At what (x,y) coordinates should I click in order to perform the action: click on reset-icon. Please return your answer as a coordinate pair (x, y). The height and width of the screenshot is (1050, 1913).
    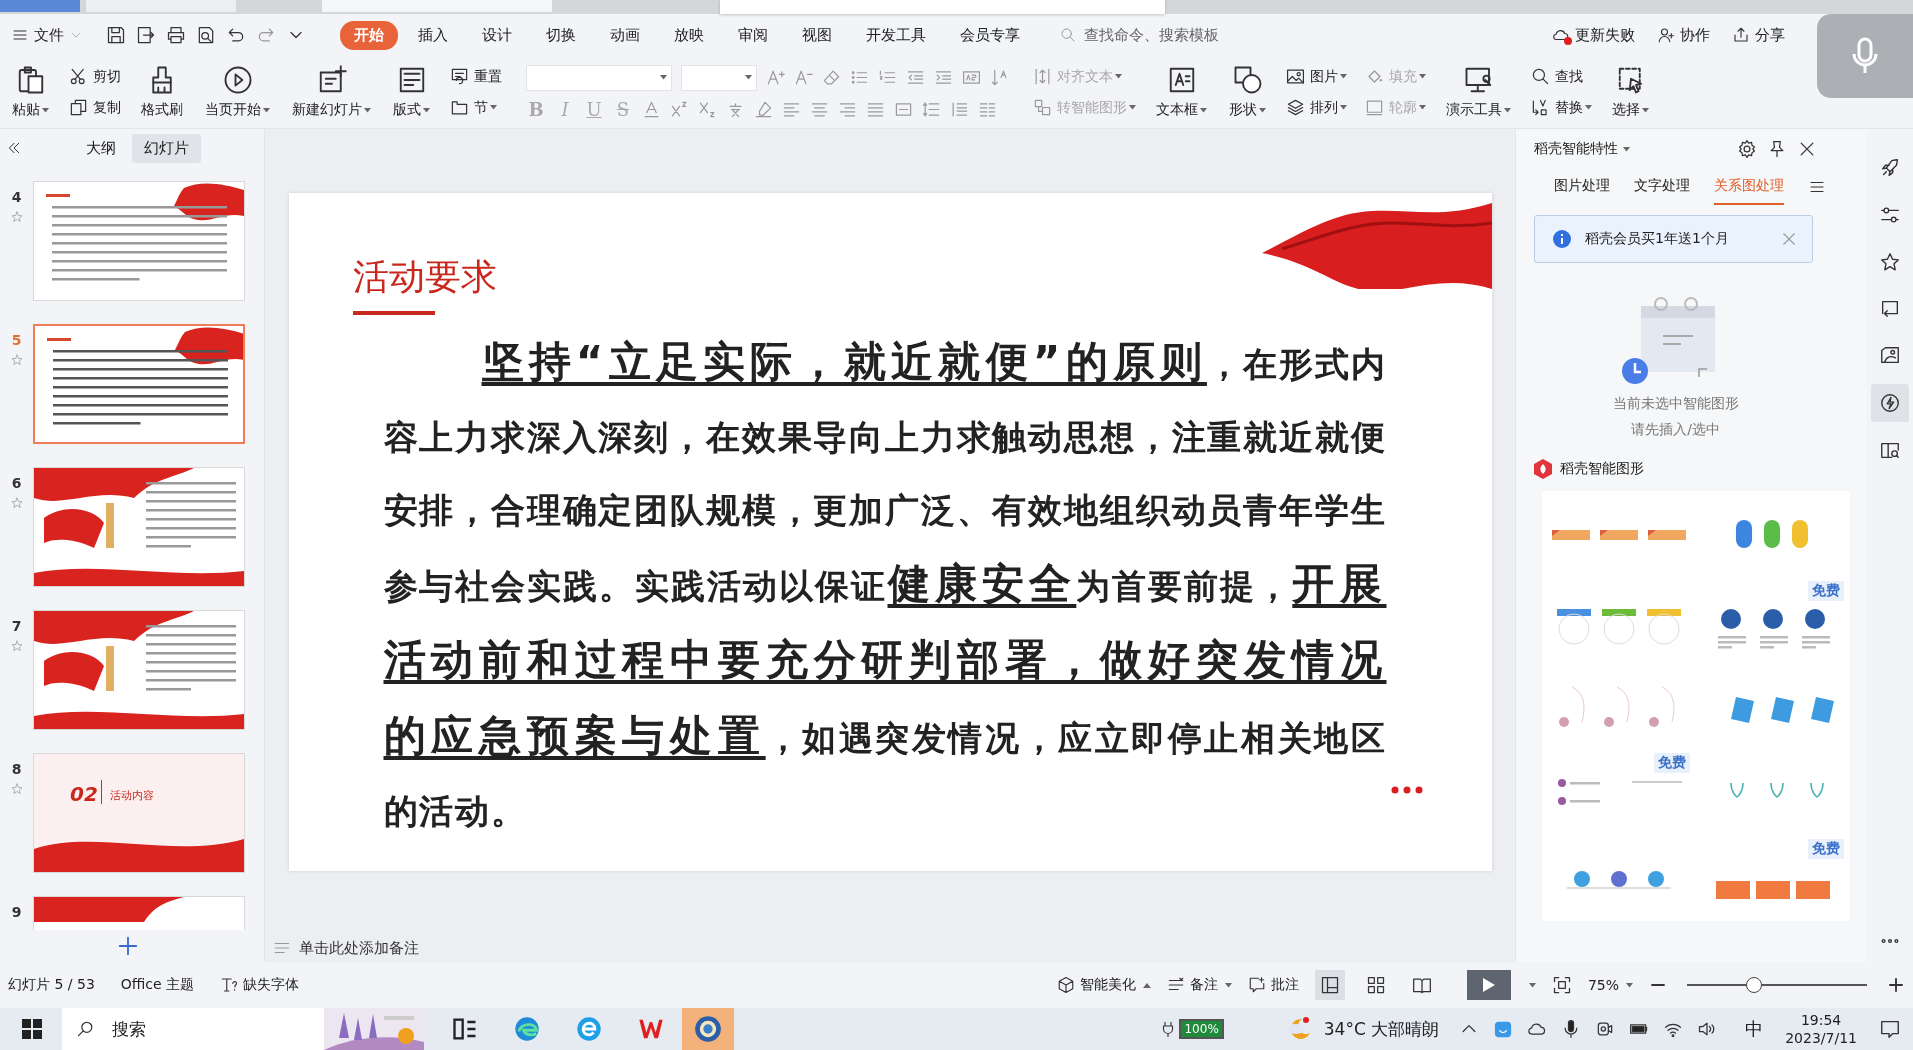
    Looking at the image, I should click on (459, 76).